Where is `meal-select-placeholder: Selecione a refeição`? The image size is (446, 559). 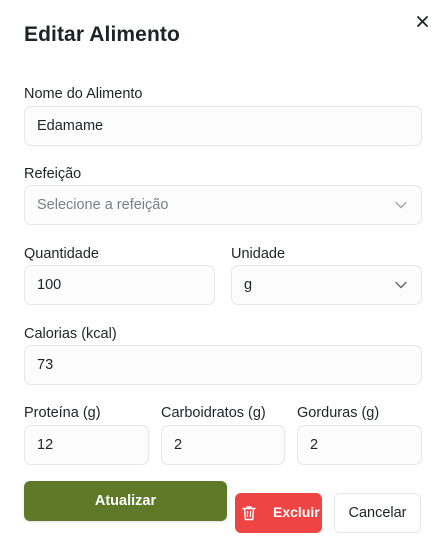
meal-select-placeholder: Selecione a refeição is located at coordinates (103, 205).